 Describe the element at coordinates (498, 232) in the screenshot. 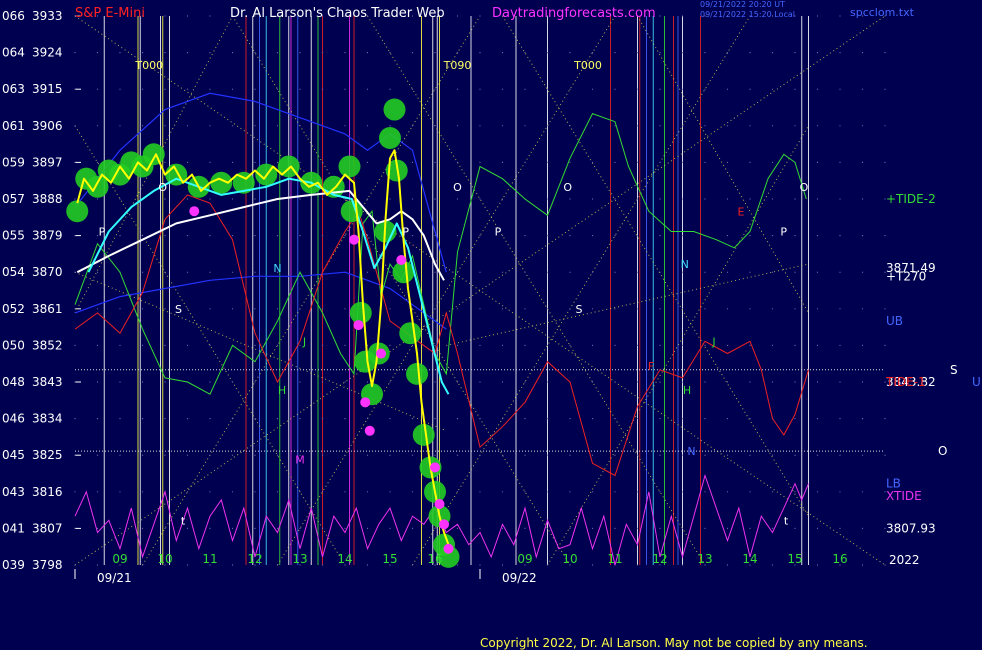

I see `annotation-label: P` at that location.